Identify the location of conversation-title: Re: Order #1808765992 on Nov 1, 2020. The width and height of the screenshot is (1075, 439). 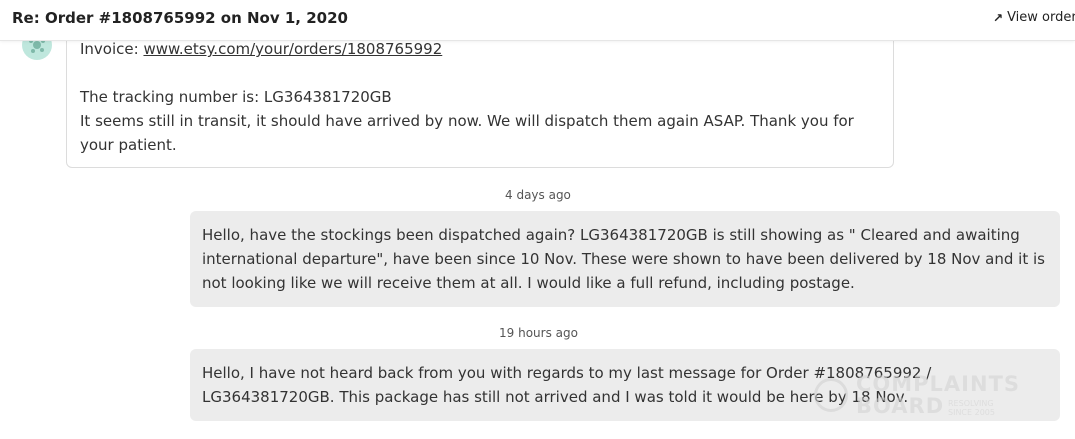
(180, 18).